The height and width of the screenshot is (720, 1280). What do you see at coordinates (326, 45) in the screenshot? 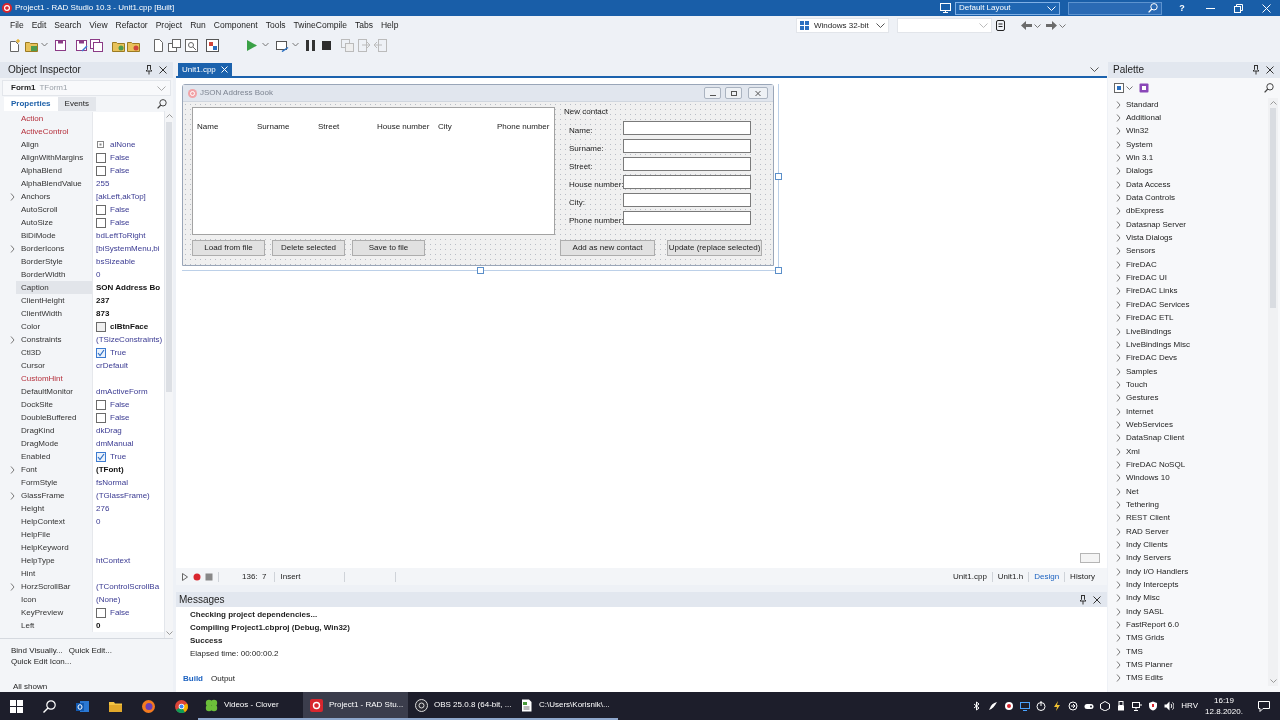
I see `stop-icon` at bounding box center [326, 45].